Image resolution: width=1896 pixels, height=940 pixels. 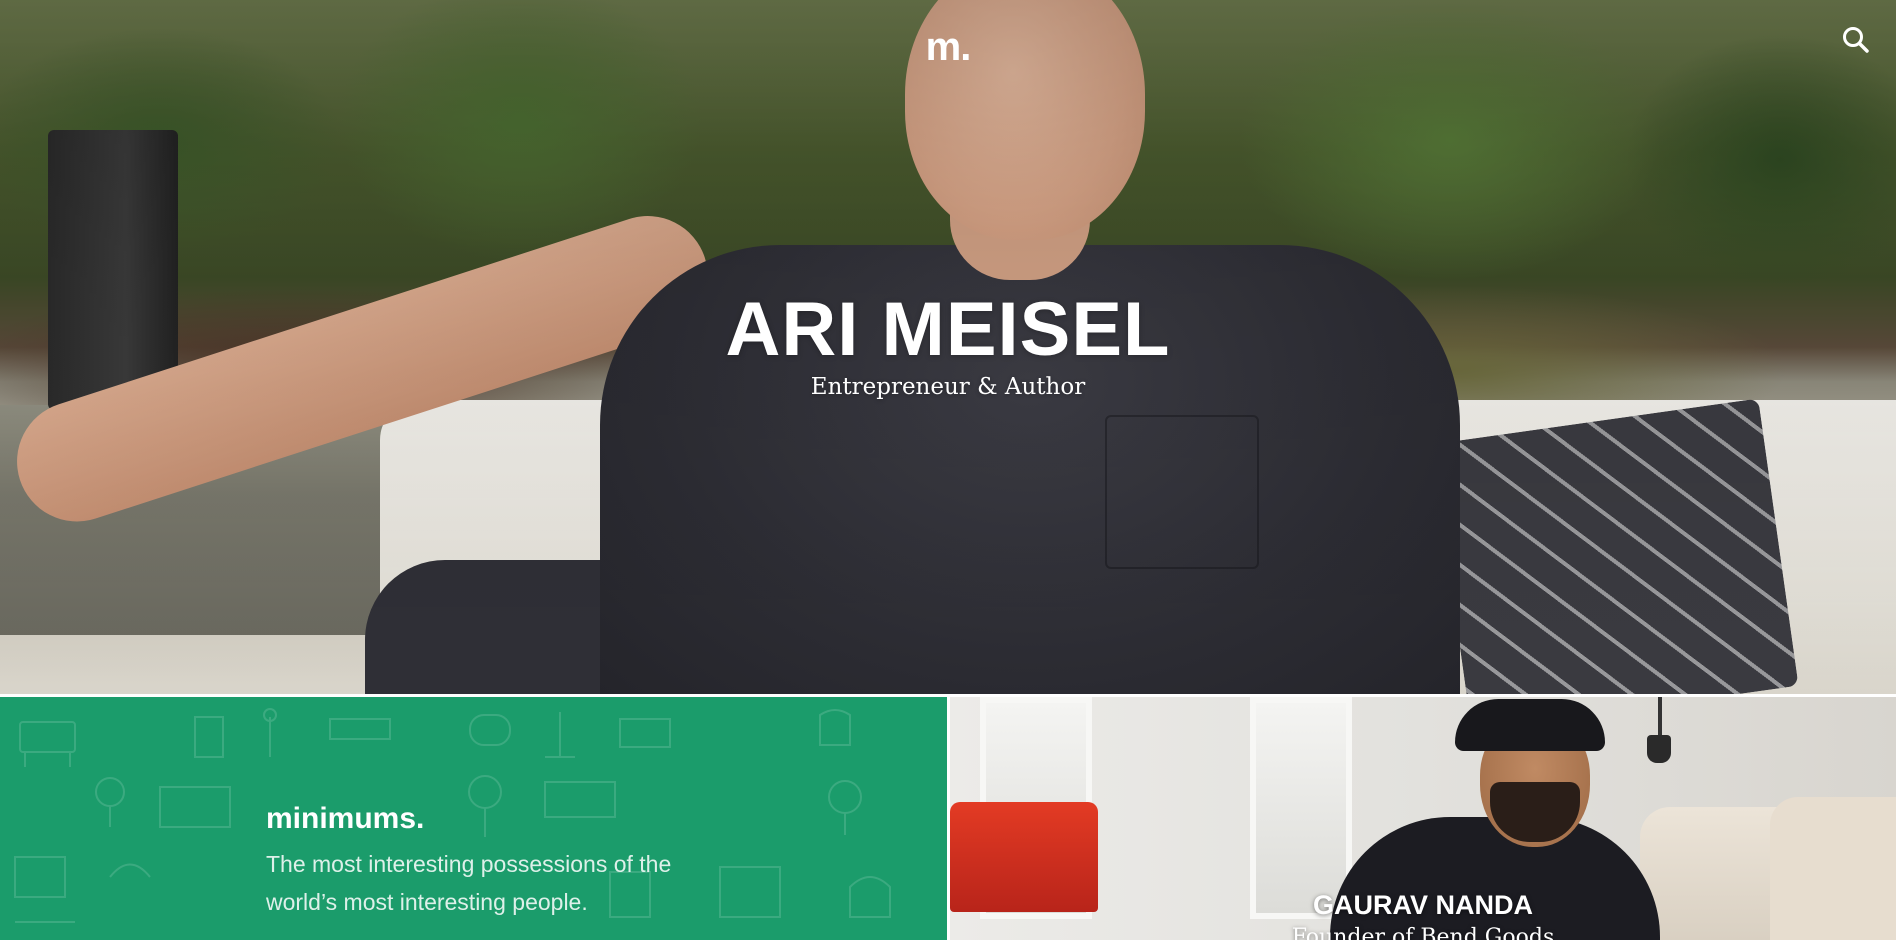 What do you see at coordinates (948, 387) in the screenshot?
I see `hero-subtitle: Entrepreneur & Author` at bounding box center [948, 387].